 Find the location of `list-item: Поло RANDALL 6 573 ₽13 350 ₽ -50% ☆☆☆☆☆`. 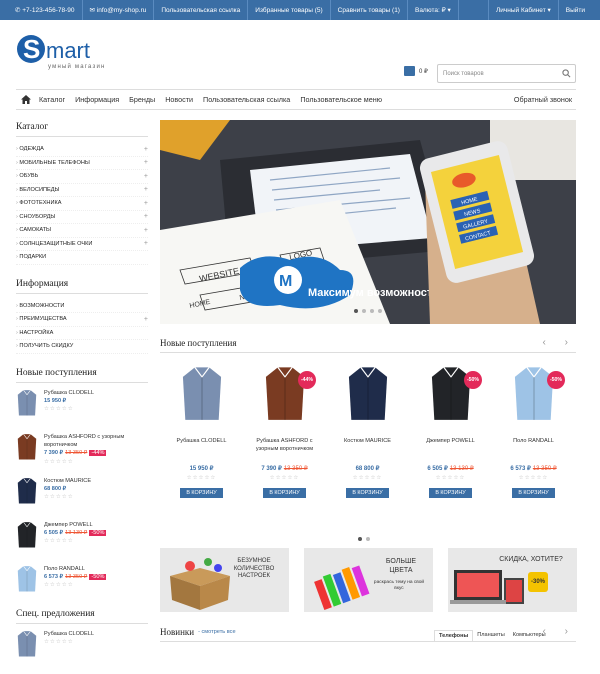

list-item: Поло RANDALL 6 573 ₽13 350 ₽ -50% ☆☆☆☆☆ is located at coordinates (82, 587).